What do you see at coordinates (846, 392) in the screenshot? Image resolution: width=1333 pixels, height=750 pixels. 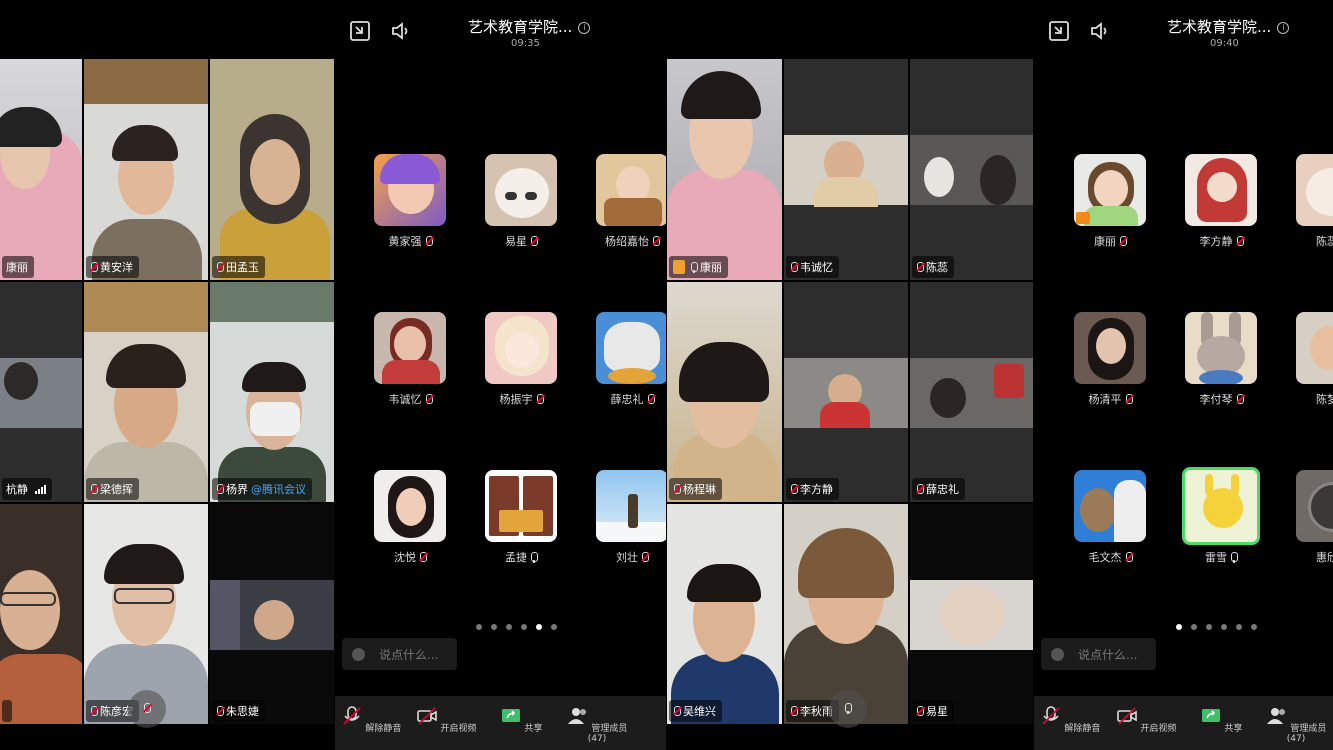 I see `video-tile: 李方静` at bounding box center [846, 392].